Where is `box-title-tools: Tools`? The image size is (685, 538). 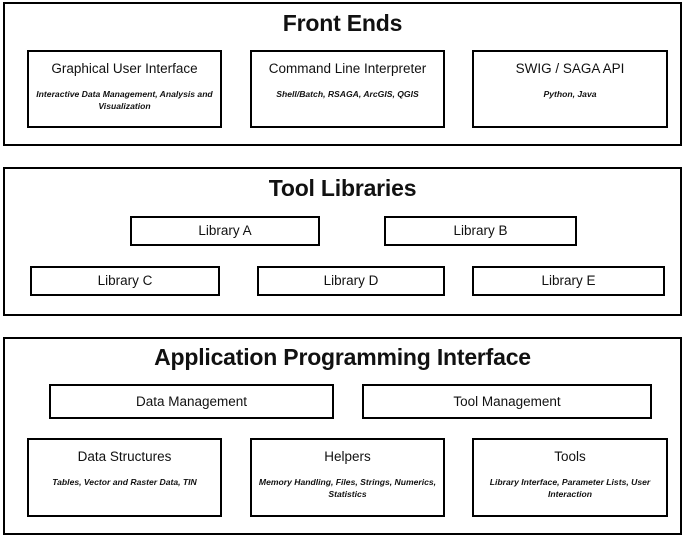
box-title-tools: Tools is located at coordinates (570, 456).